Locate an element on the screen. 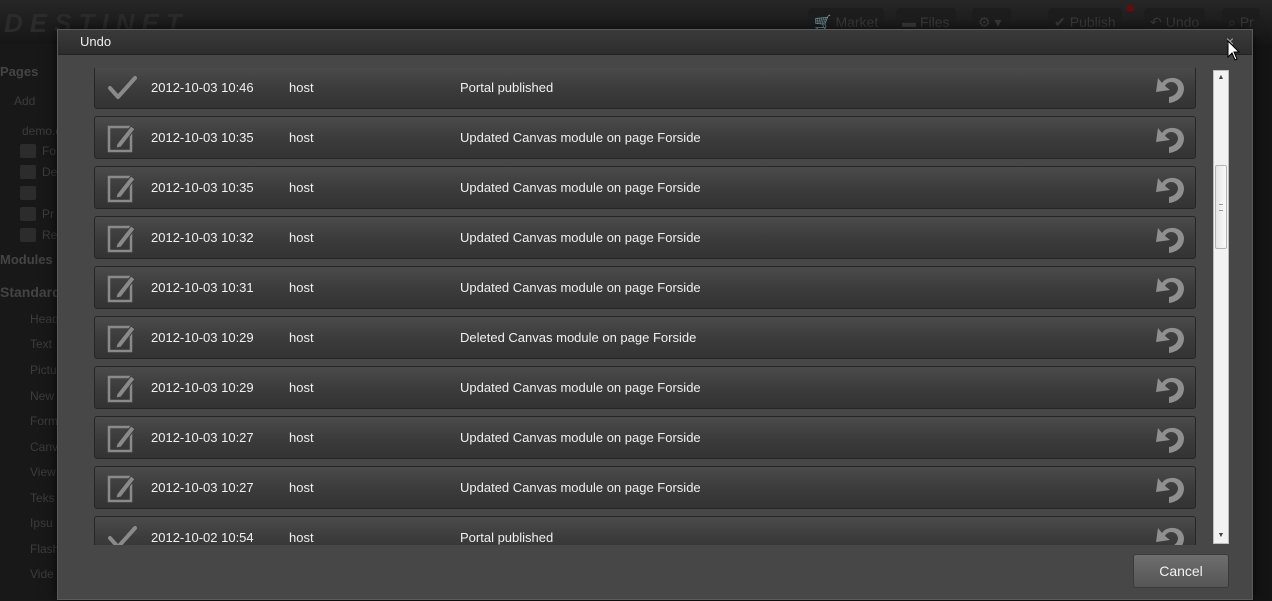 The image size is (1272, 601). cancel-button: Cancel is located at coordinates (1181, 571).